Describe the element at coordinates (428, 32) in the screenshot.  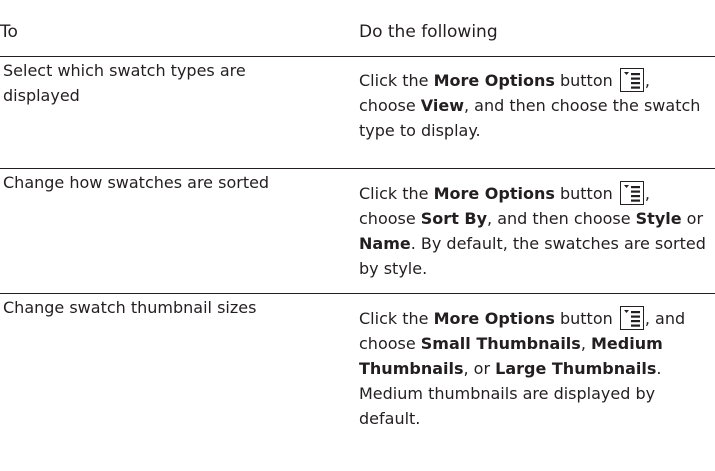
I see `header-do-the-following: Do the following` at that location.